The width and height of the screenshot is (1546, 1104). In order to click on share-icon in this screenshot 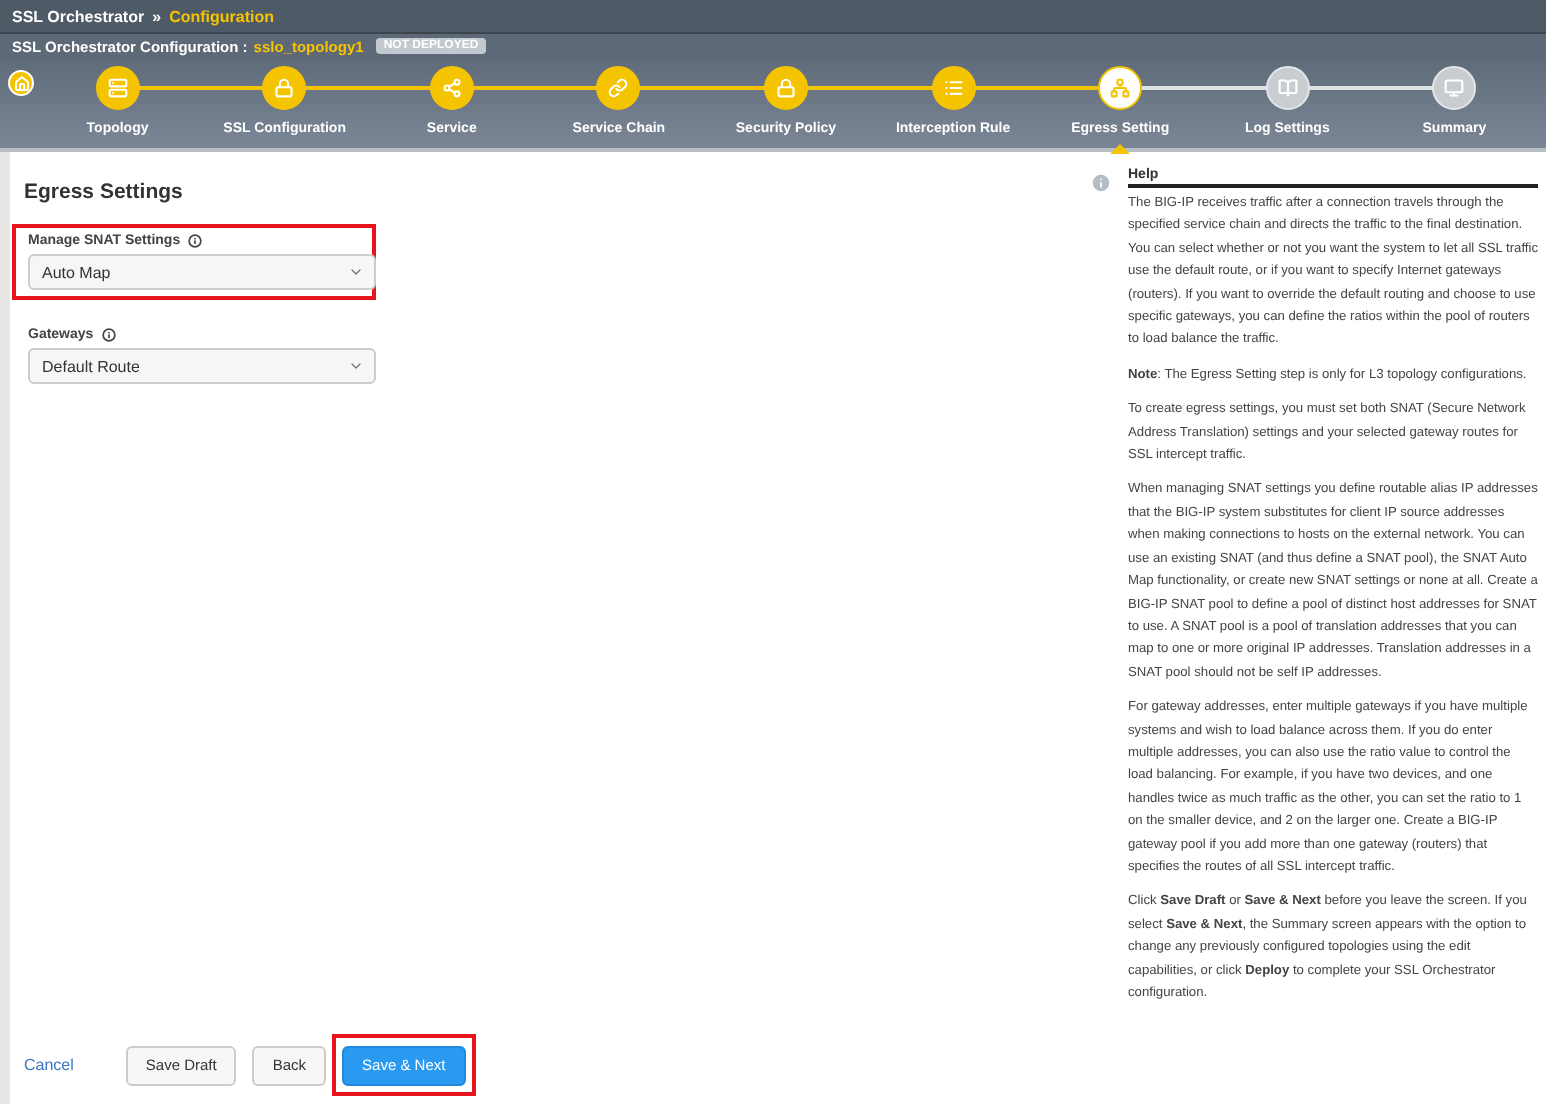, I will do `click(451, 88)`.